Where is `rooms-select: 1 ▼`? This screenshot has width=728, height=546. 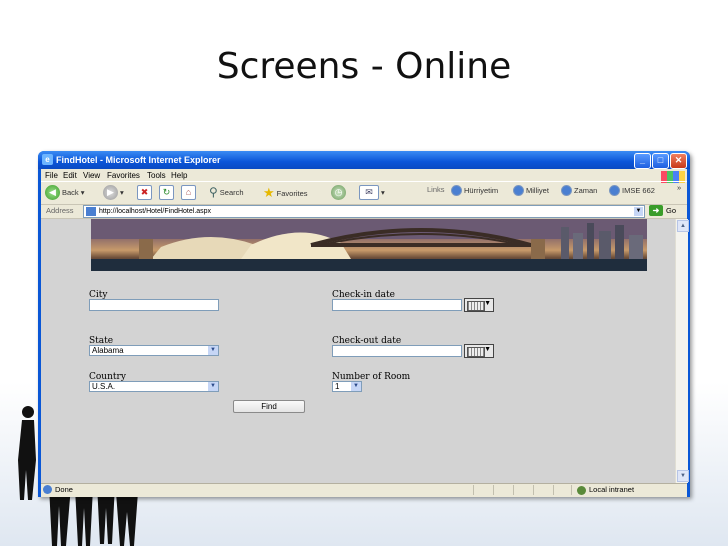
rooms-select: 1 ▼ is located at coordinates (347, 386).